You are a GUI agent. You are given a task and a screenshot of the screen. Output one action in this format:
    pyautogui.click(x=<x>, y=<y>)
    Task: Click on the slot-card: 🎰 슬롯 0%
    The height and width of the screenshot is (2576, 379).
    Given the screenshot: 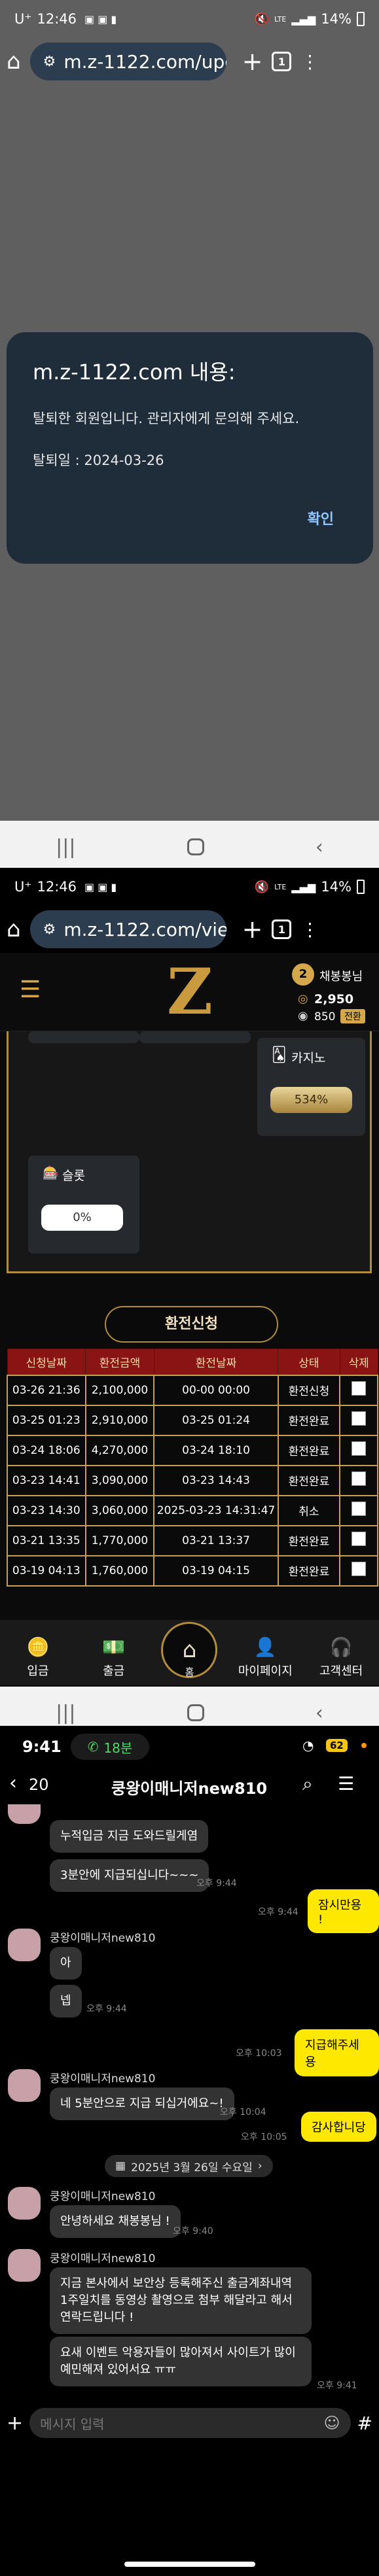 What is the action you would take?
    pyautogui.click(x=83, y=1205)
    